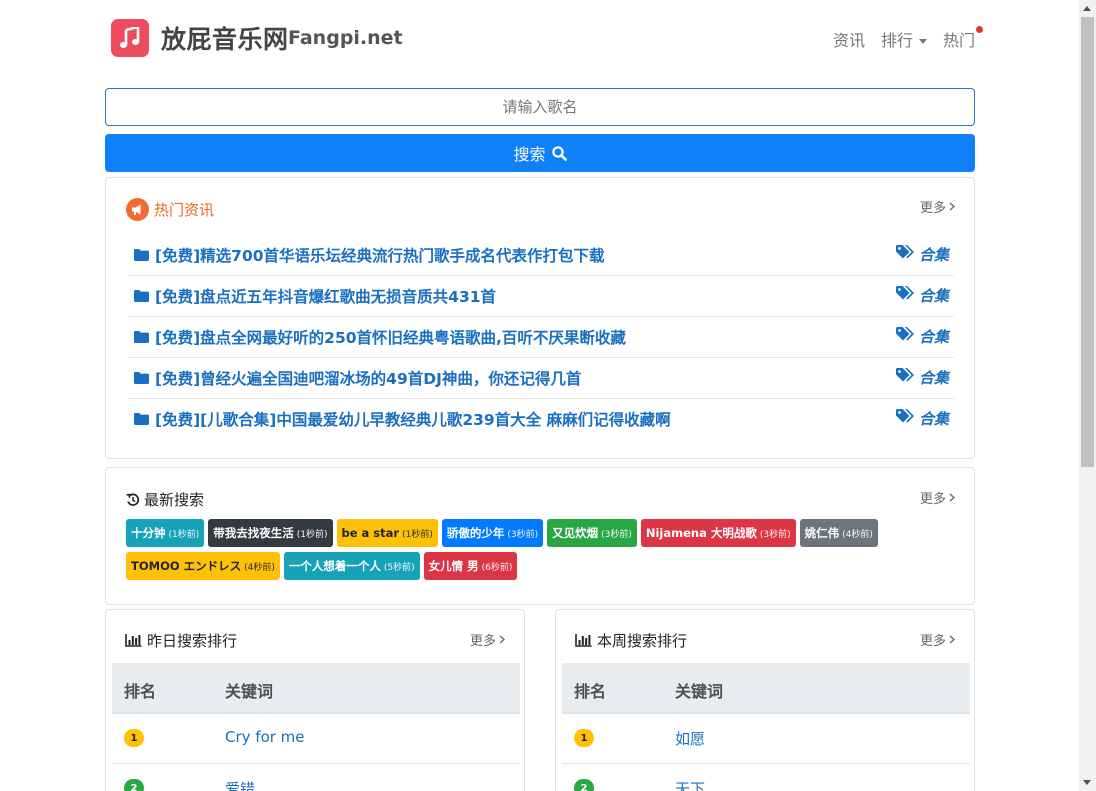 The height and width of the screenshot is (791, 1096). Describe the element at coordinates (270, 533) in the screenshot. I see `search-badge: 带我去找夜生活 (1秒前)` at that location.